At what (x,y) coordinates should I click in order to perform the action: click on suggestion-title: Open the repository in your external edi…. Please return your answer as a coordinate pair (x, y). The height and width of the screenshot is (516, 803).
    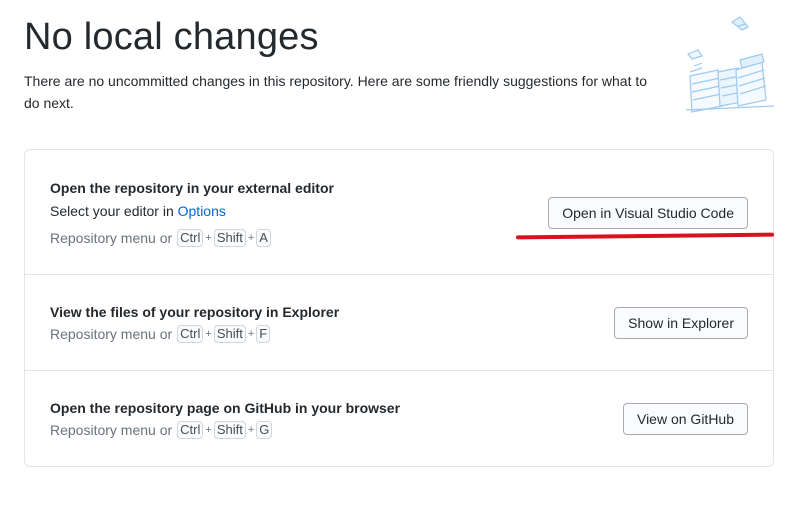
    Looking at the image, I should click on (192, 188).